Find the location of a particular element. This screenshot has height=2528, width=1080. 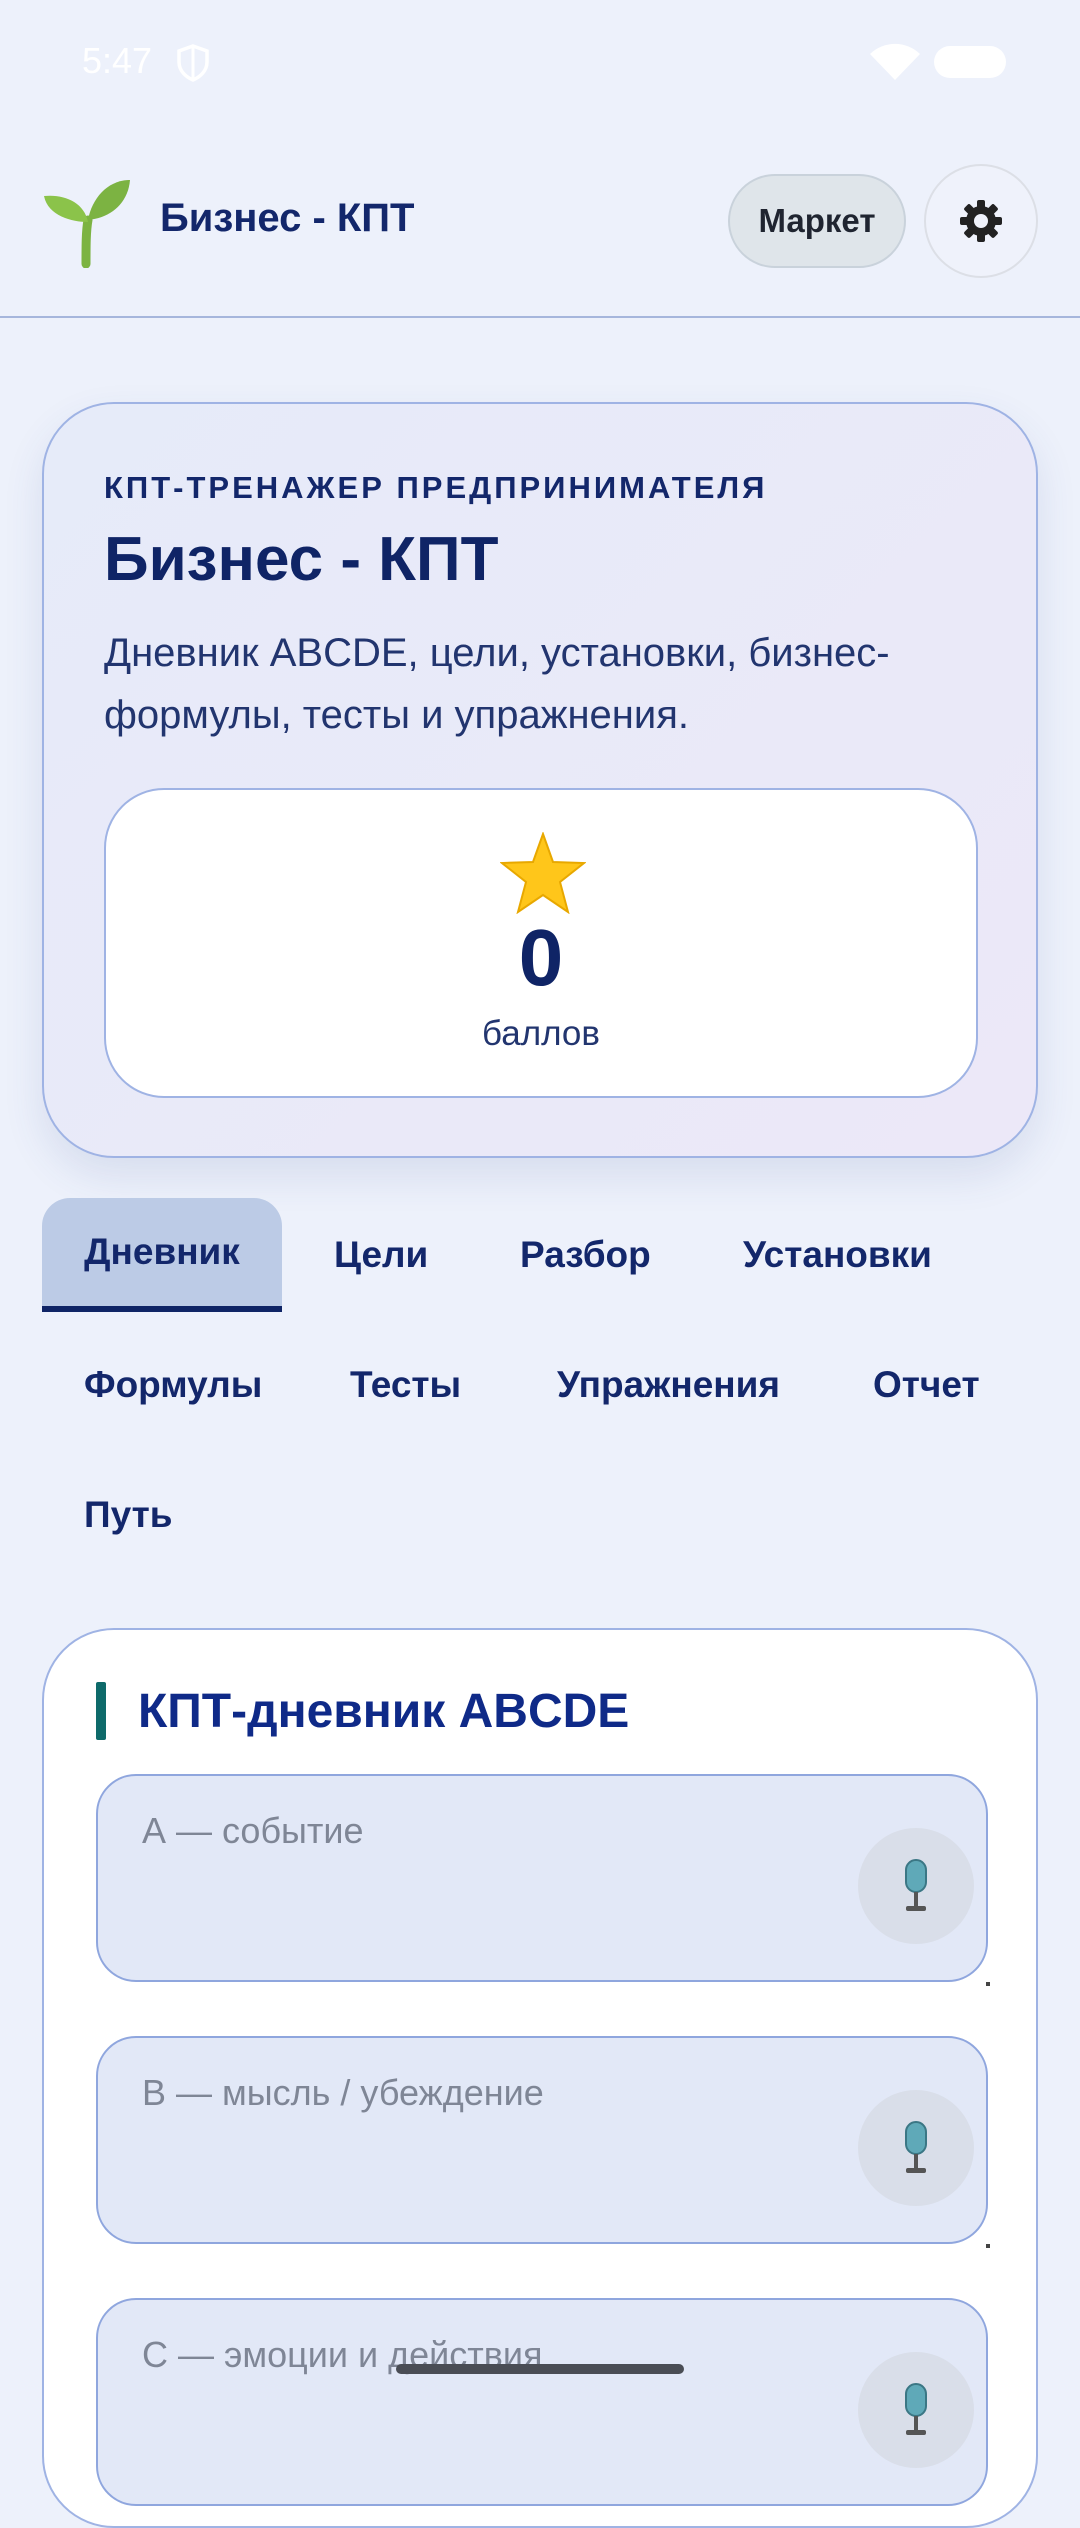

score-label: баллов is located at coordinates (540, 1033).